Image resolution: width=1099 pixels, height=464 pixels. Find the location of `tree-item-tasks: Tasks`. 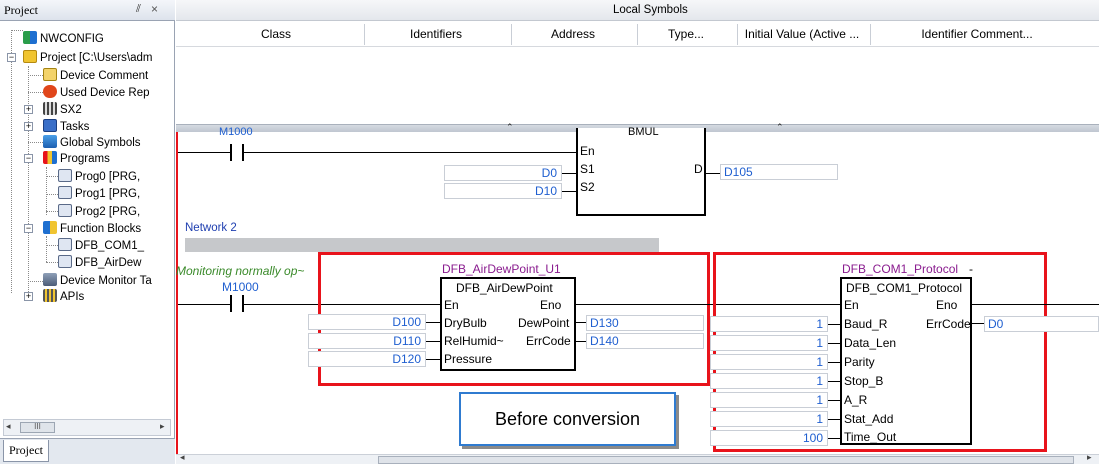

tree-item-tasks: Tasks is located at coordinates (66, 127).